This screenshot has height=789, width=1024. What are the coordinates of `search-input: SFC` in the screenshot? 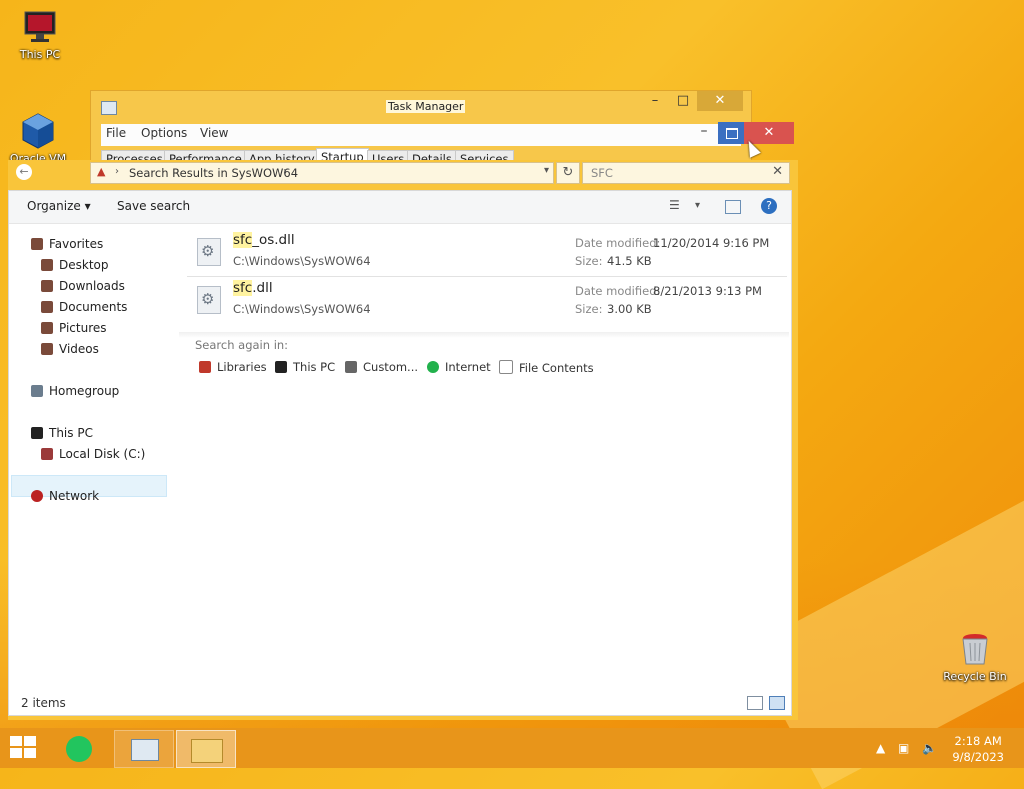 It's located at (602, 173).